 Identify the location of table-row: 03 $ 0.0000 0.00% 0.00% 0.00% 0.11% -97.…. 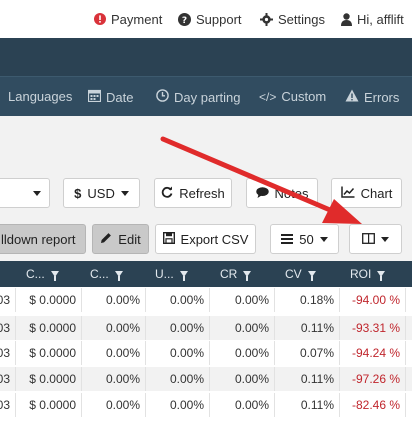
(206, 379).